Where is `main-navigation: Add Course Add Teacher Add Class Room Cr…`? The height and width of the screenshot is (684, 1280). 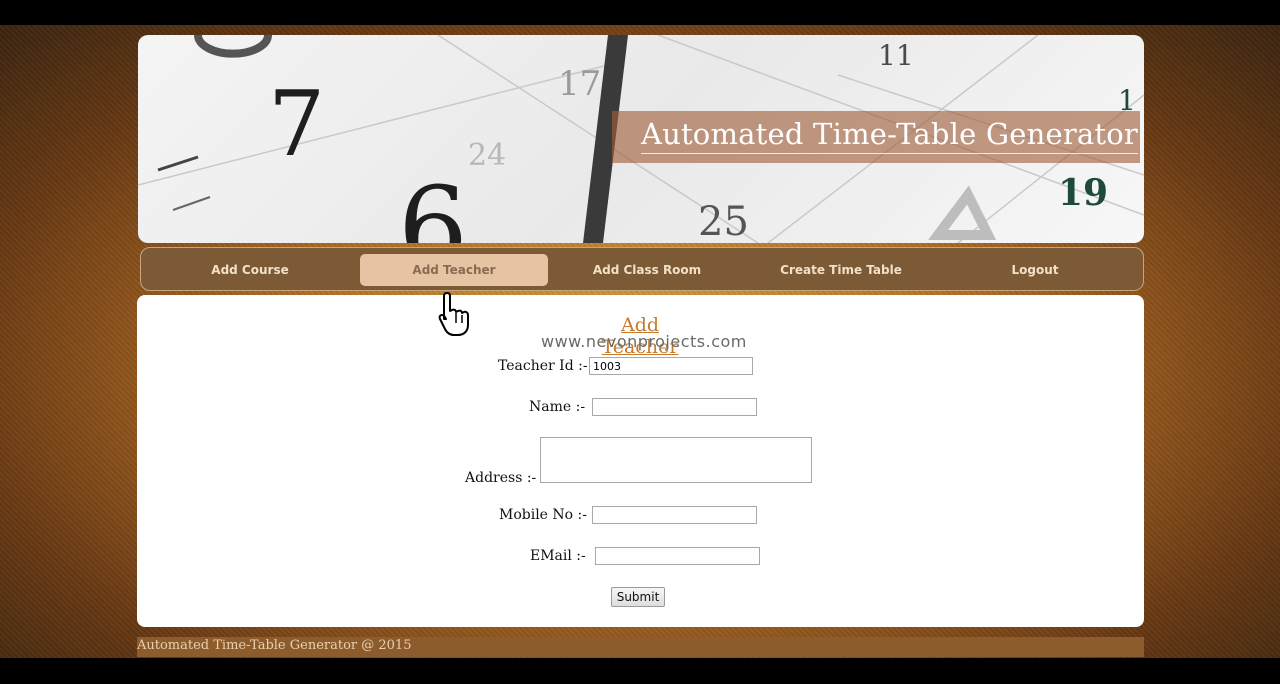
main-navigation: Add Course Add Teacher Add Class Room Cr… is located at coordinates (642, 269).